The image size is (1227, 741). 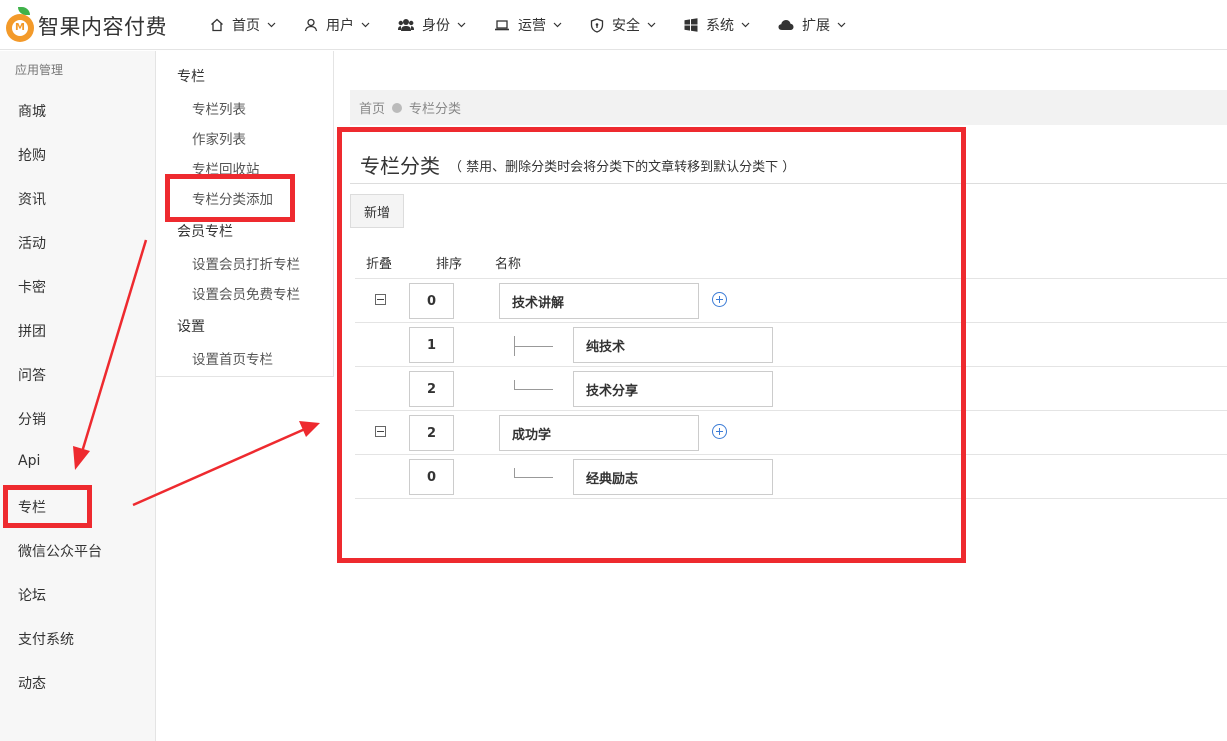 I want to click on arrow-head-icon, so click(x=81, y=458).